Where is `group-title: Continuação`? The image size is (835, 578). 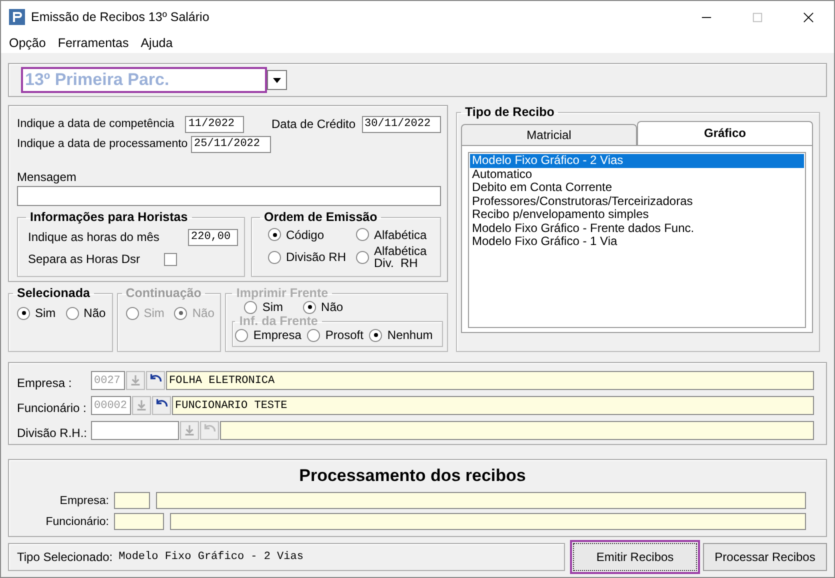
group-title: Continuação is located at coordinates (163, 293).